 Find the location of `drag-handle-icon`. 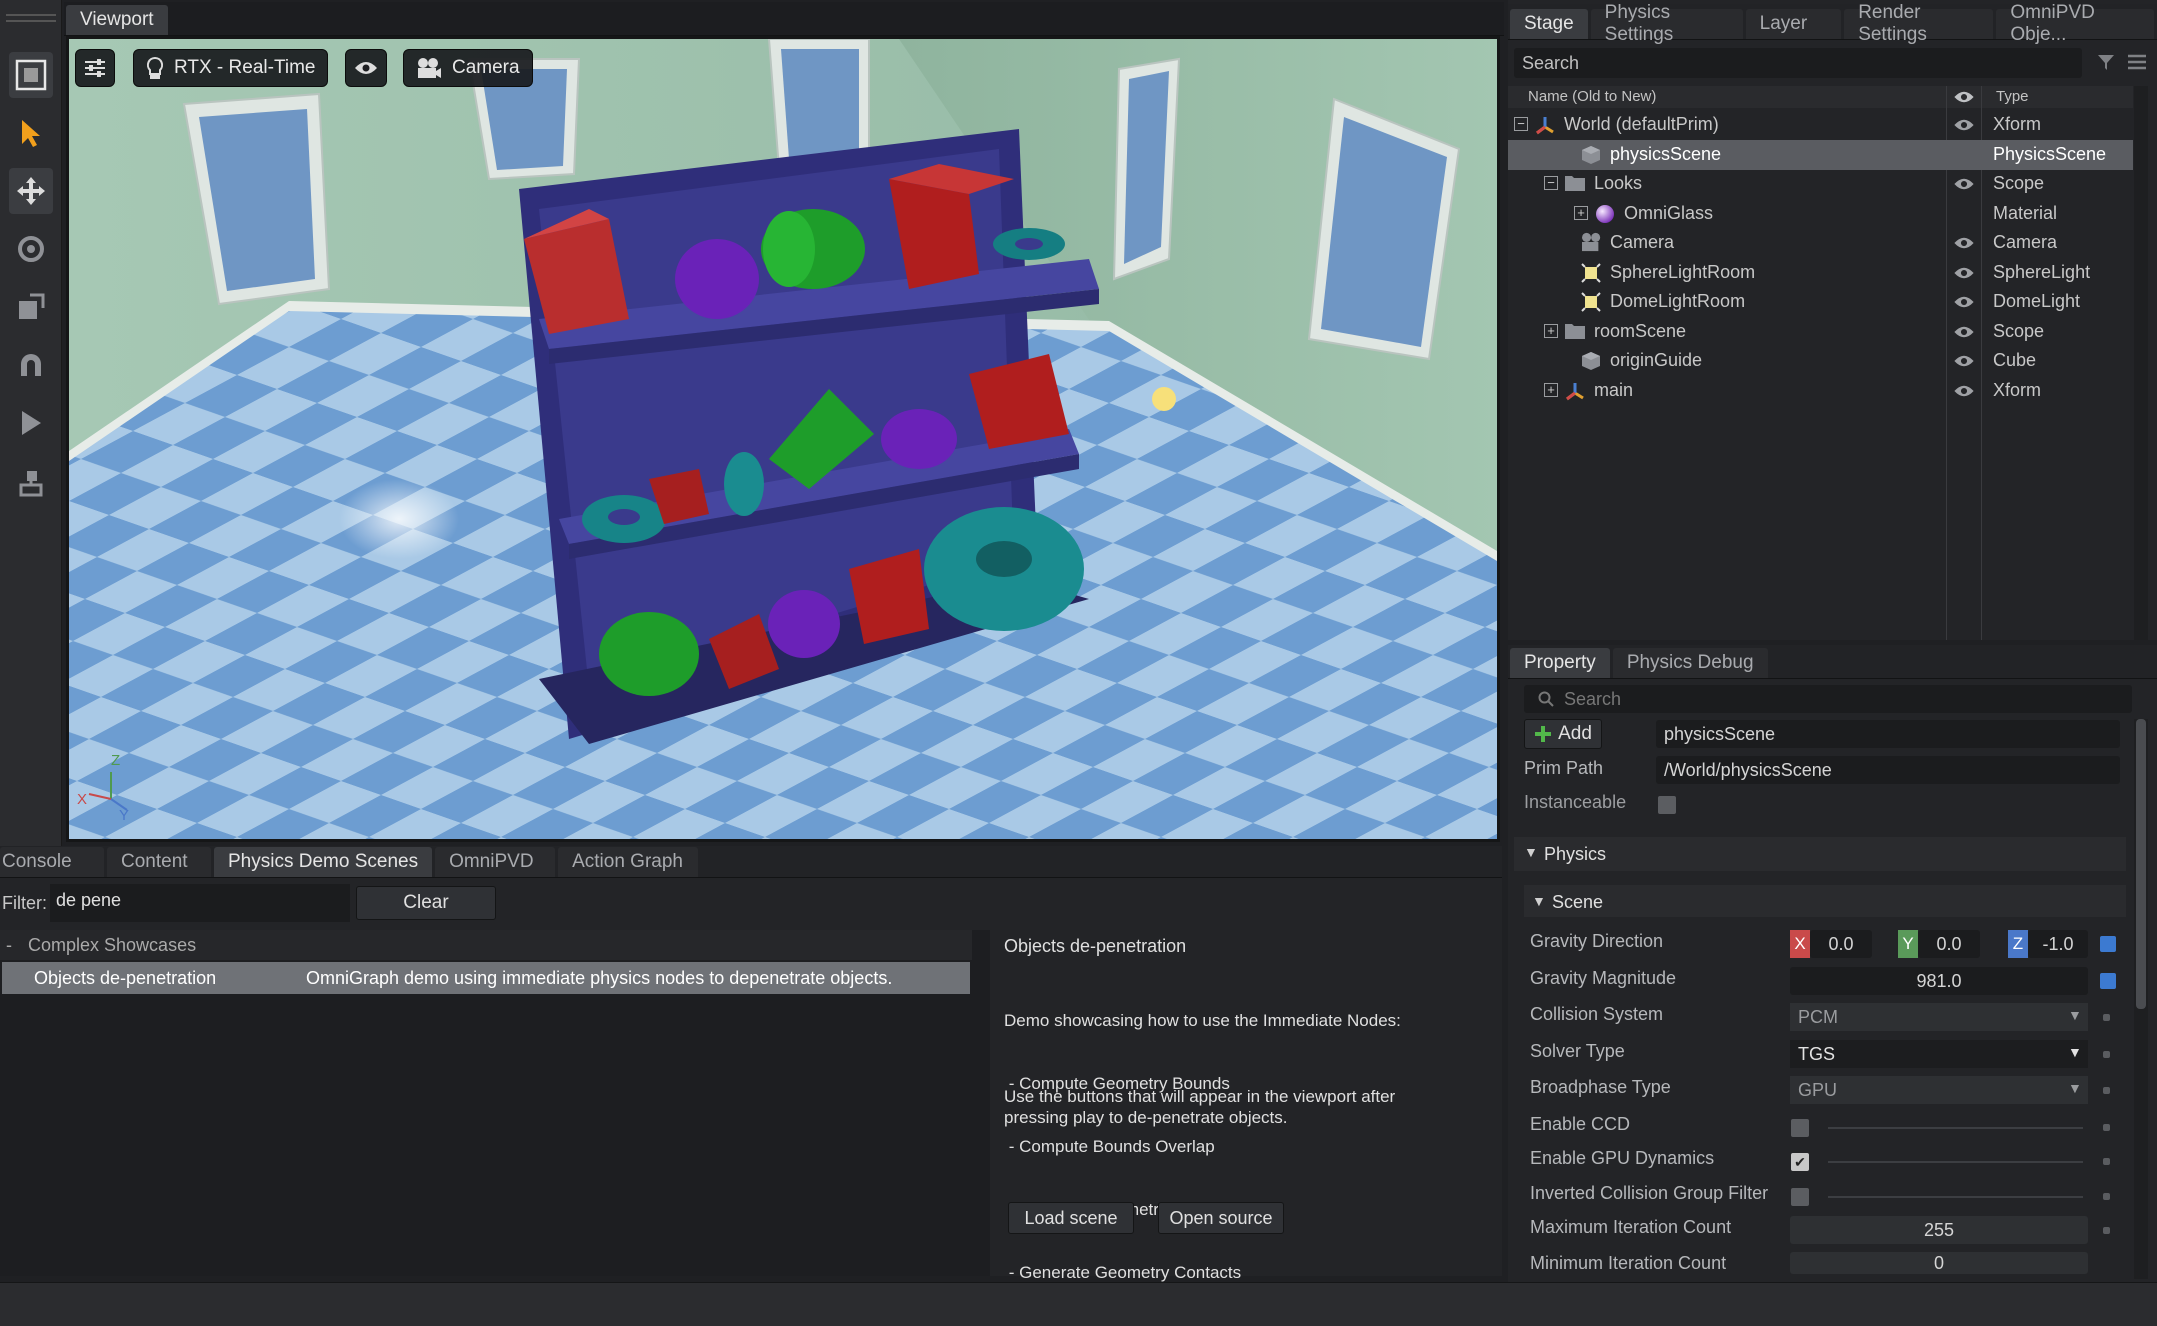

drag-handle-icon is located at coordinates (31, 15).